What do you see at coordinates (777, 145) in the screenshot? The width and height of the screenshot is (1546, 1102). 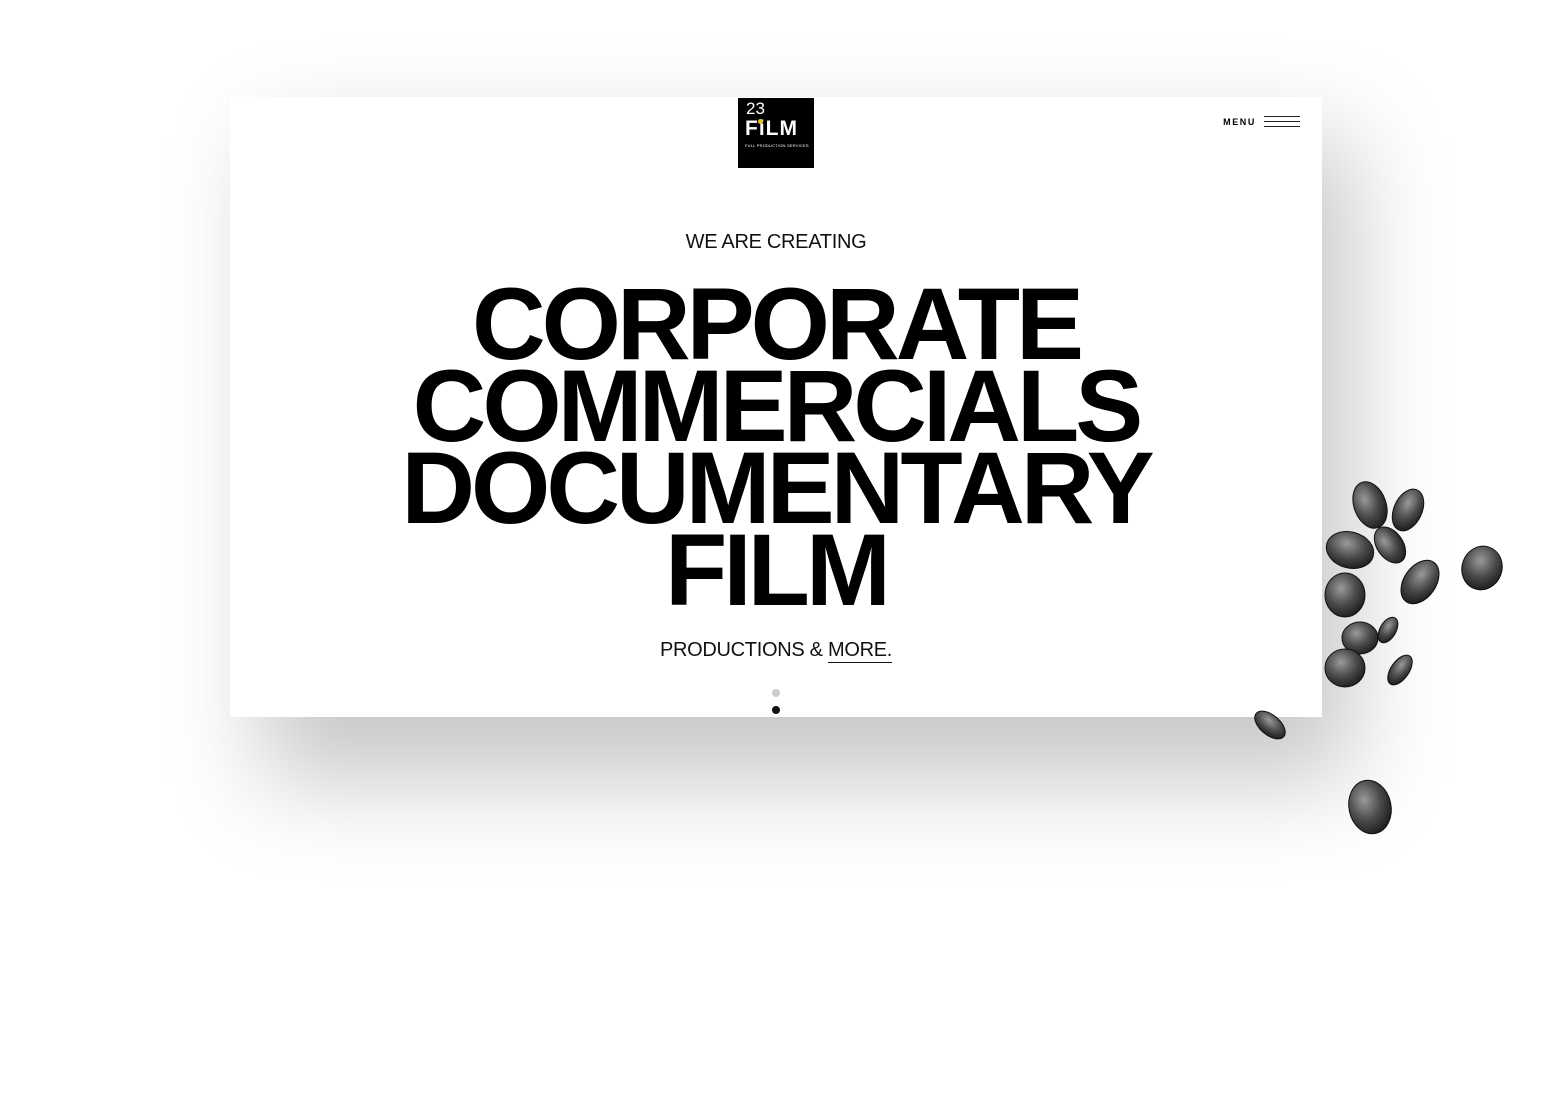 I see `logo-tagline: FULL PRODUCTION SERVICES` at bounding box center [777, 145].